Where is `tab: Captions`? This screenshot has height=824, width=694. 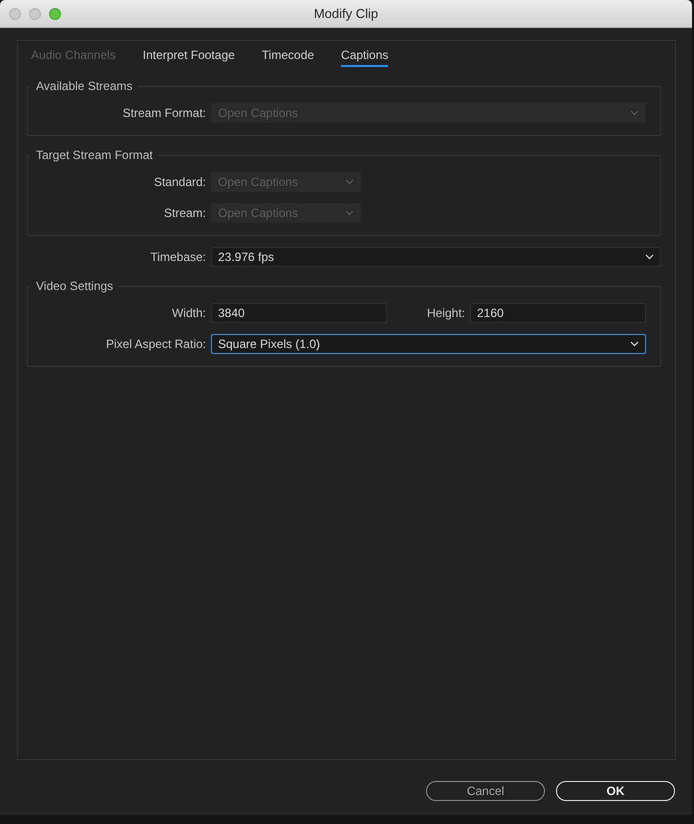
tab: Captions is located at coordinates (364, 57).